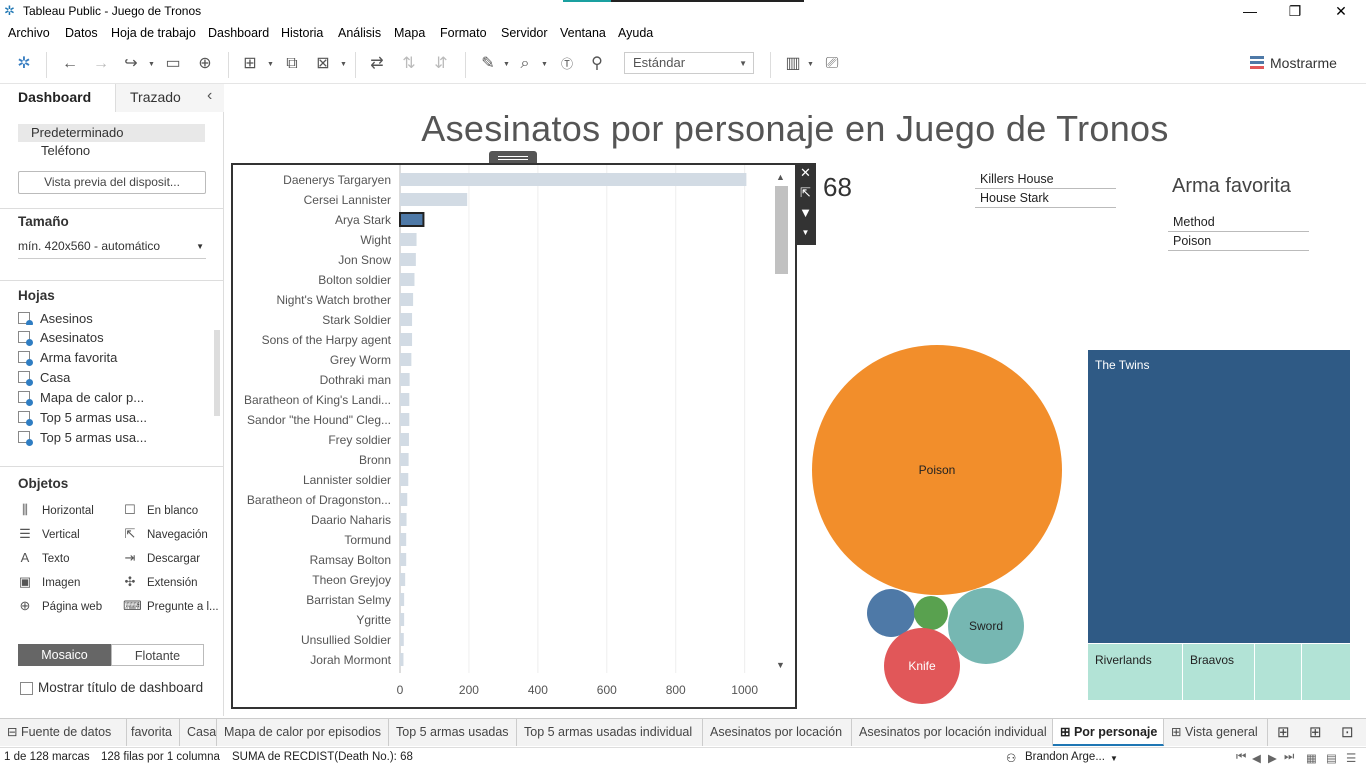  I want to click on menu-analisis: Análisis, so click(359, 33).